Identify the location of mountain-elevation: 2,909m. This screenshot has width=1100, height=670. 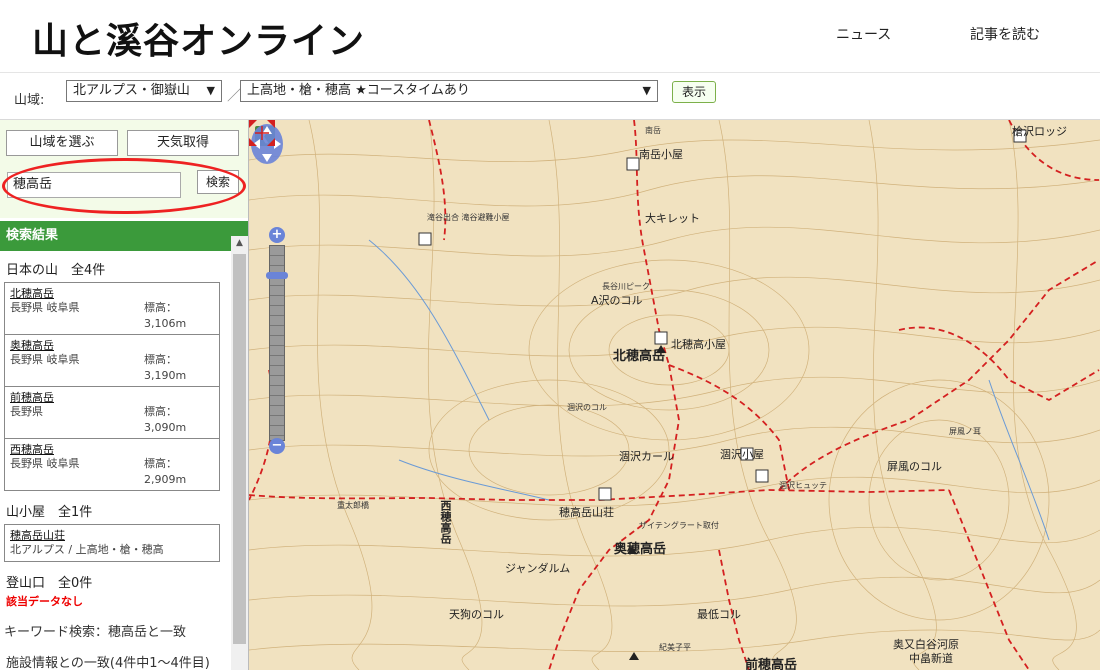
(165, 479).